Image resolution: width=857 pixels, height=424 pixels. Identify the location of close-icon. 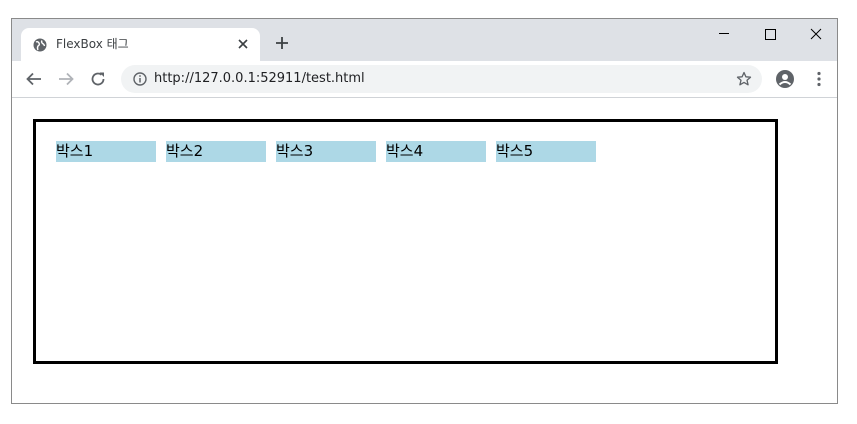
(816, 35).